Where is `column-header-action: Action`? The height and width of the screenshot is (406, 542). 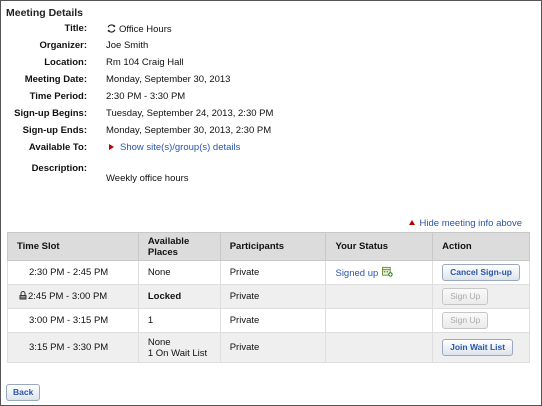
column-header-action: Action is located at coordinates (481, 246).